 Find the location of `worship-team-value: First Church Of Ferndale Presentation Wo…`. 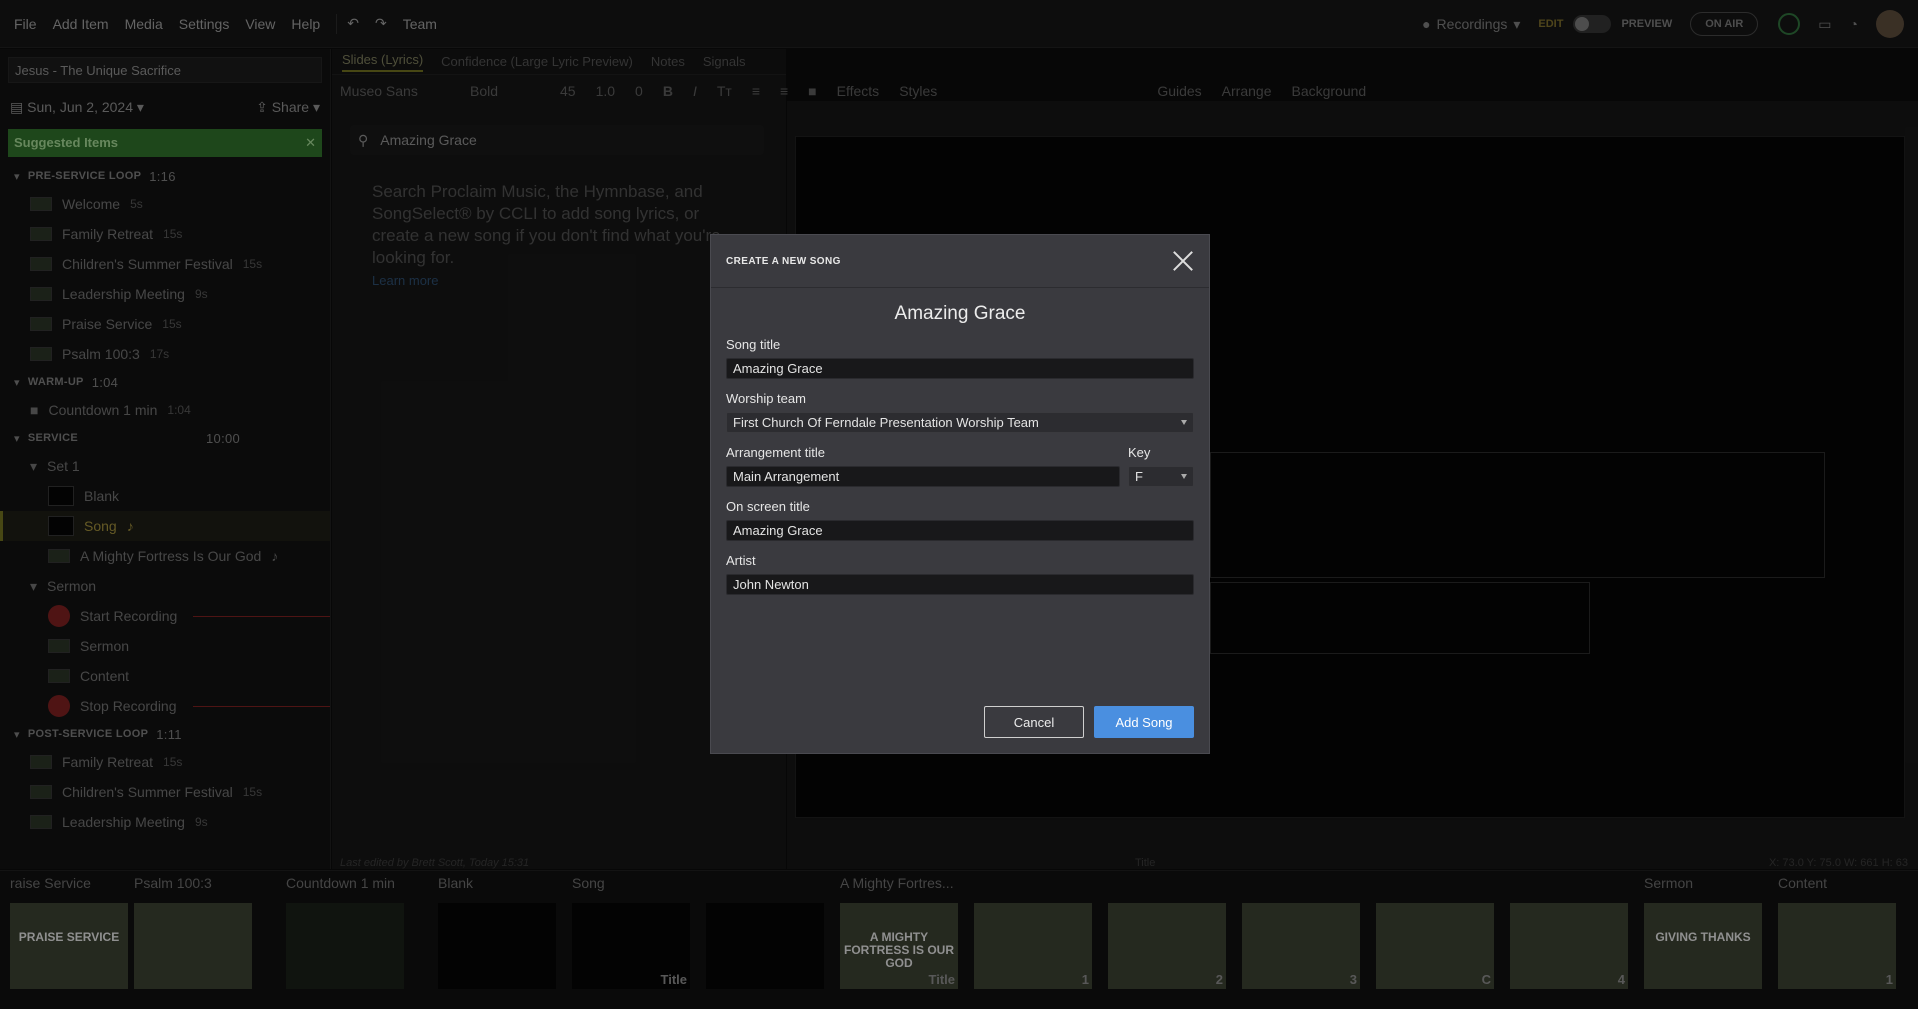

worship-team-value: First Church Of Ferndale Presentation Wo… is located at coordinates (886, 422).